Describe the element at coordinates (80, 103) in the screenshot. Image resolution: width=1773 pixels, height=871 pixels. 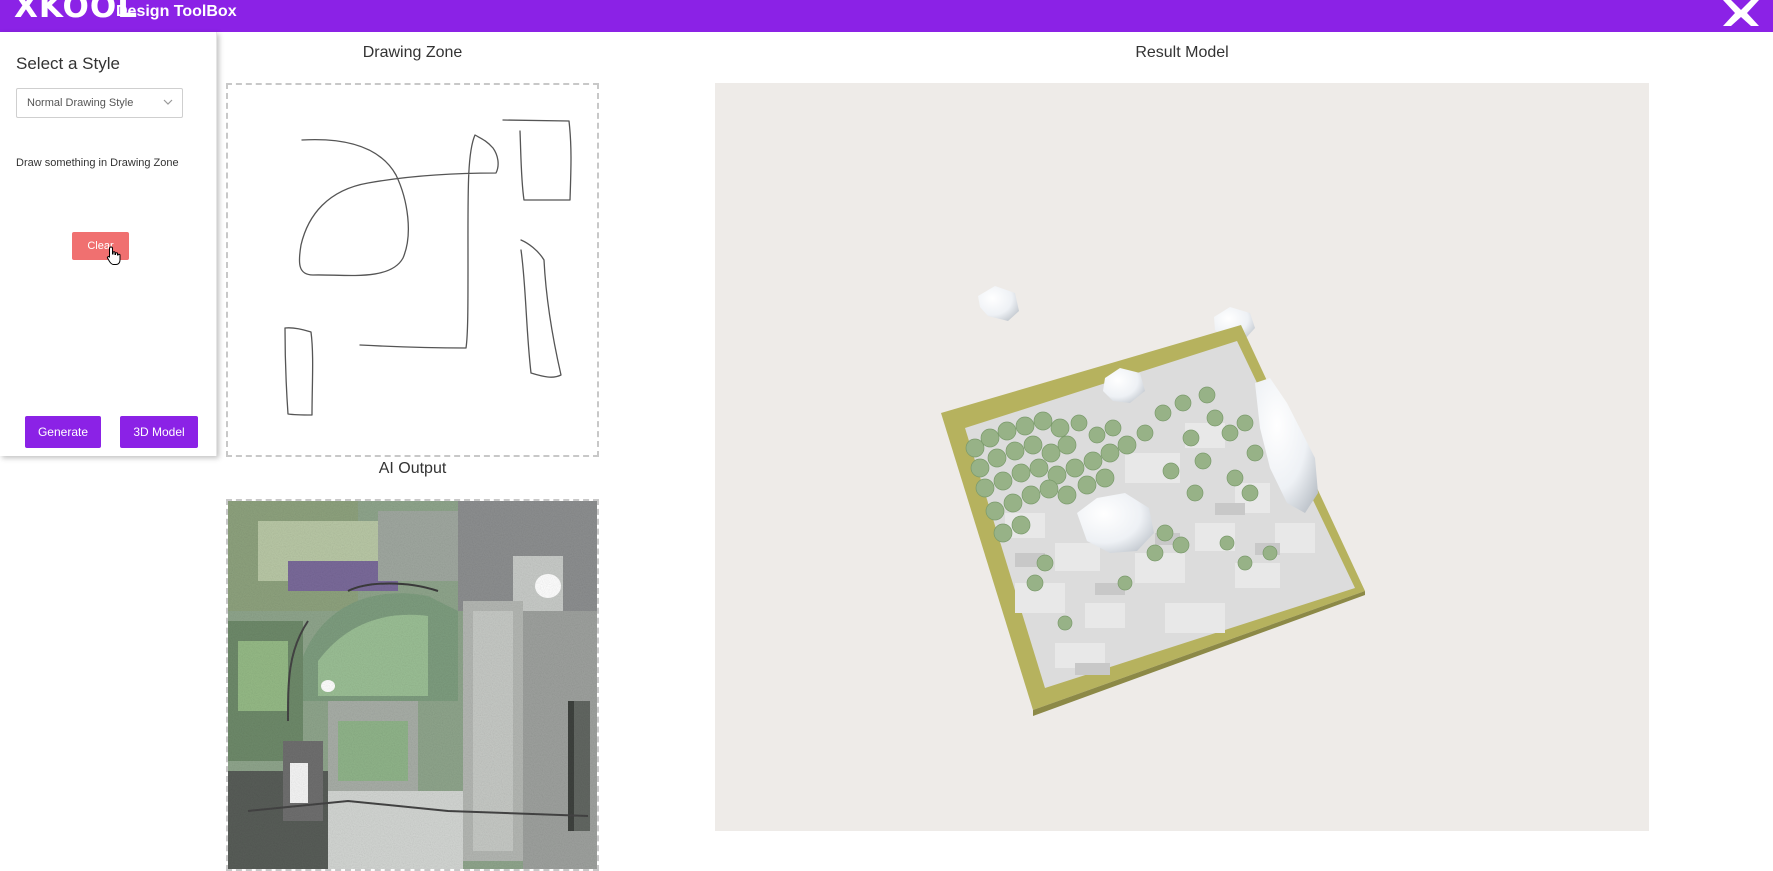
I see `style-select-value: Normal Drawing Style` at that location.